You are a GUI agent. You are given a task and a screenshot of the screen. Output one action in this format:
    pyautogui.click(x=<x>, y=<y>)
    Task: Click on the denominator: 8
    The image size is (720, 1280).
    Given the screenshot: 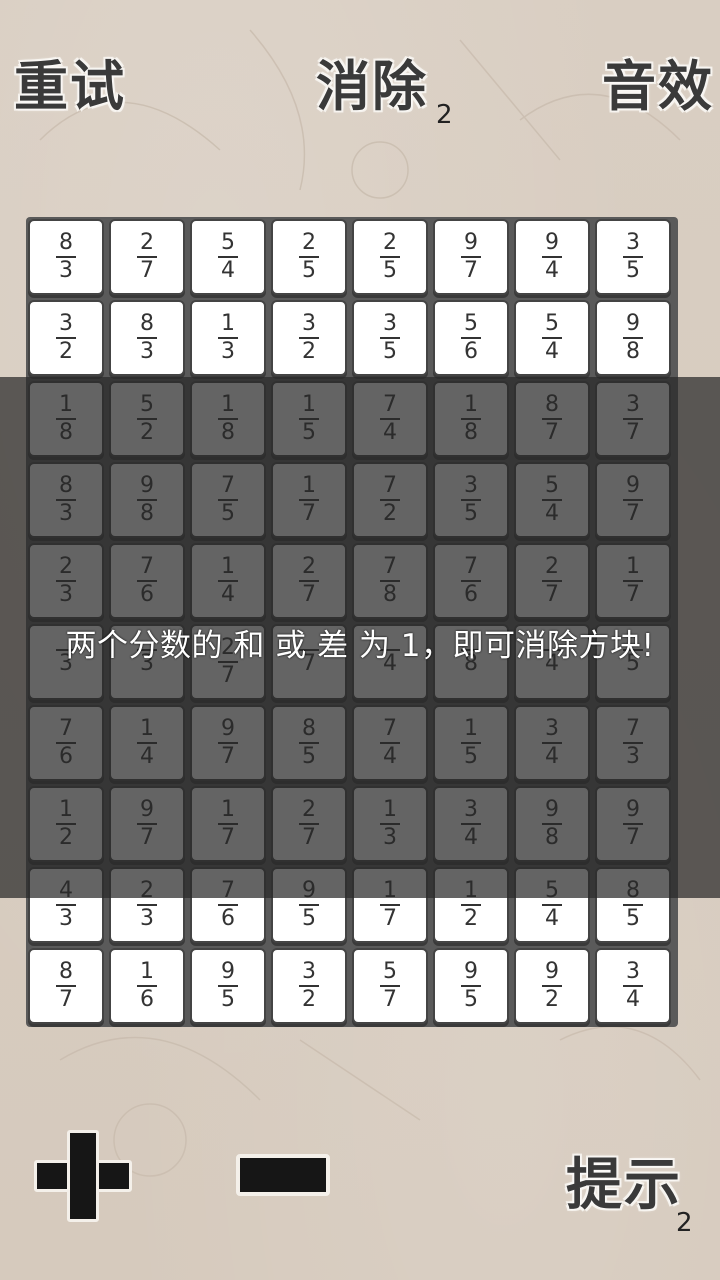 What is the action you would take?
    pyautogui.click(x=633, y=351)
    